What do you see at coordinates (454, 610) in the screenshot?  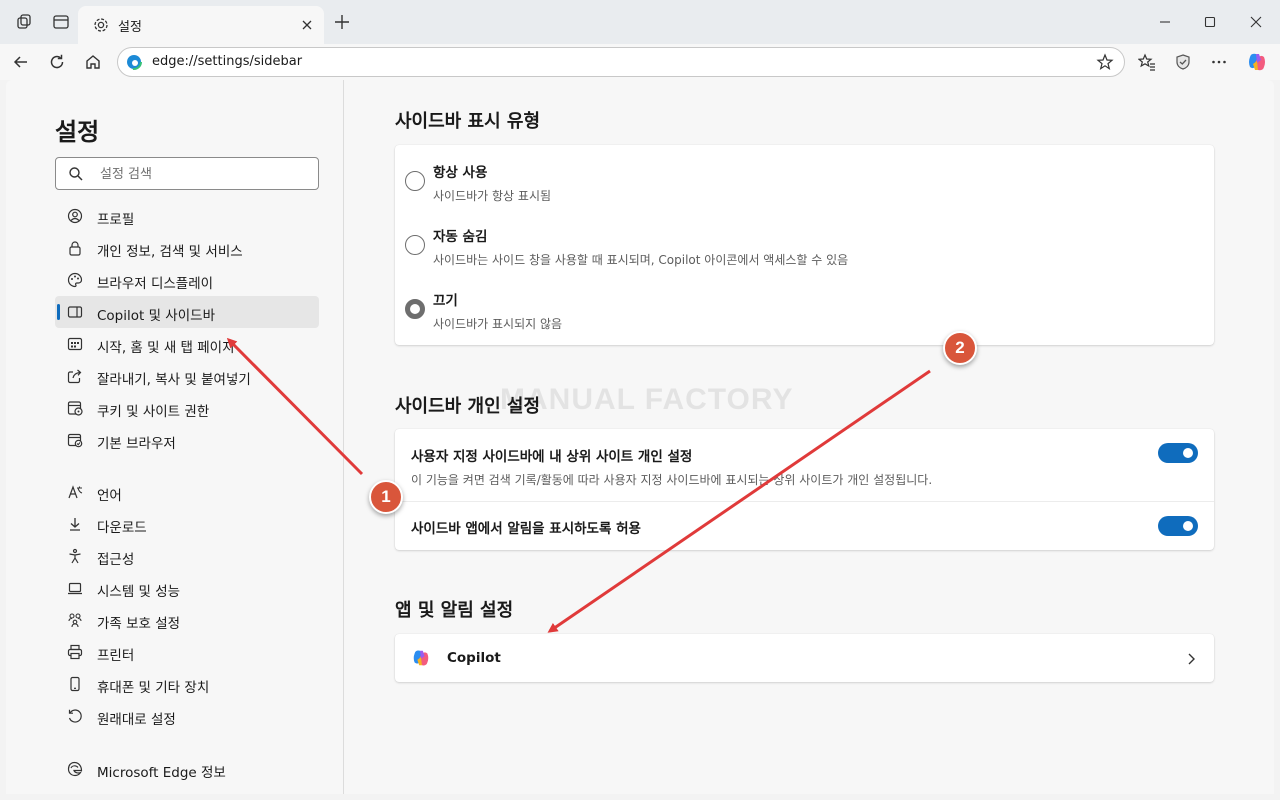 I see `section-title-apps: 앱 및 알림 설정` at bounding box center [454, 610].